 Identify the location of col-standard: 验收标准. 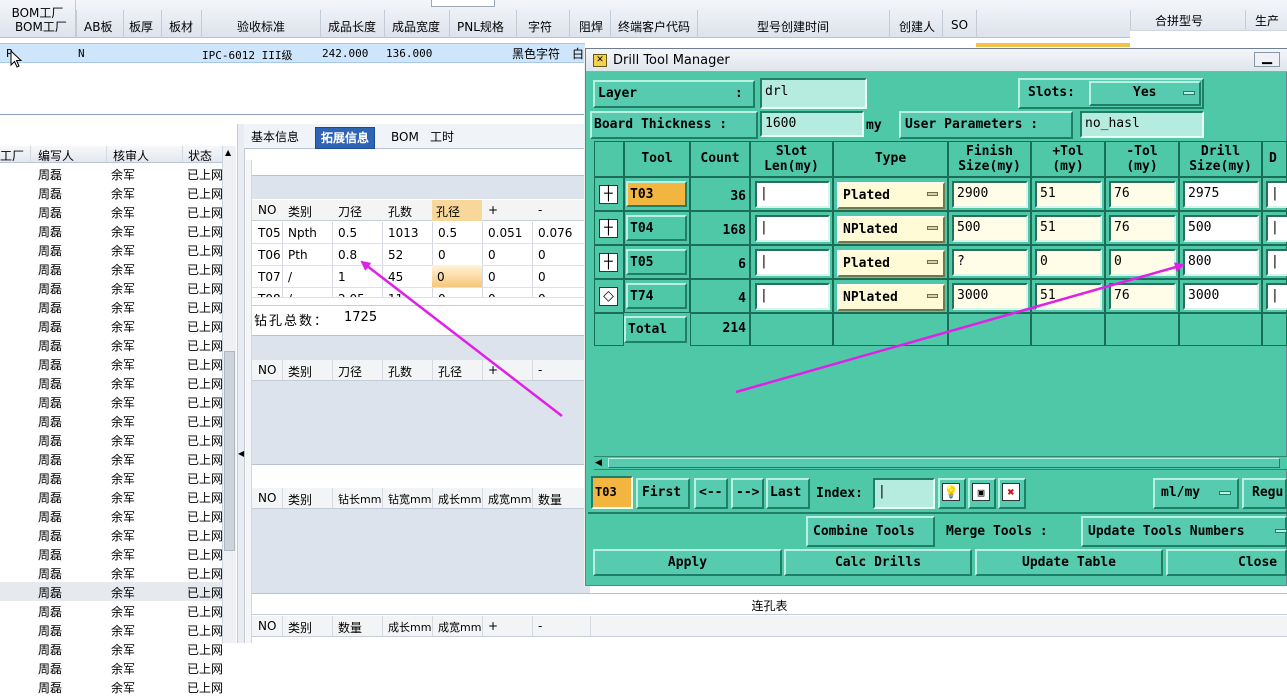
(261, 26).